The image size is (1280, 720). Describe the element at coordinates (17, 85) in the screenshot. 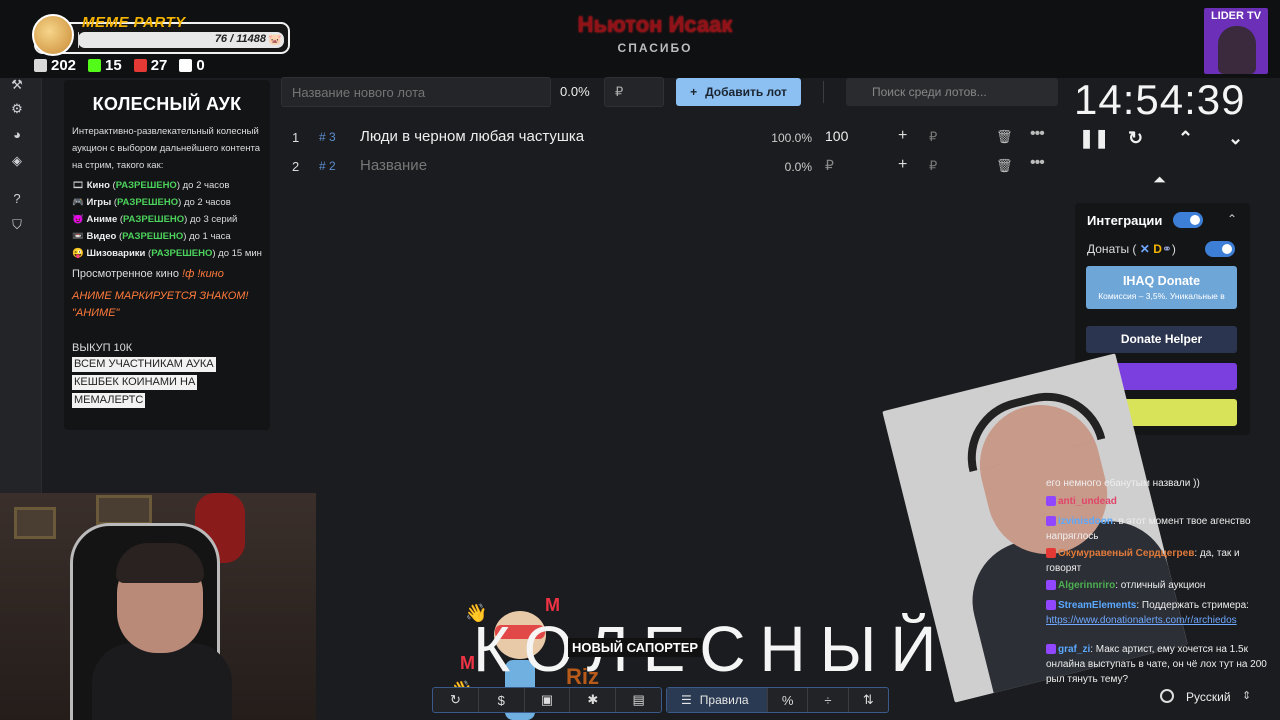

I see `auction-icon: ⚒` at that location.